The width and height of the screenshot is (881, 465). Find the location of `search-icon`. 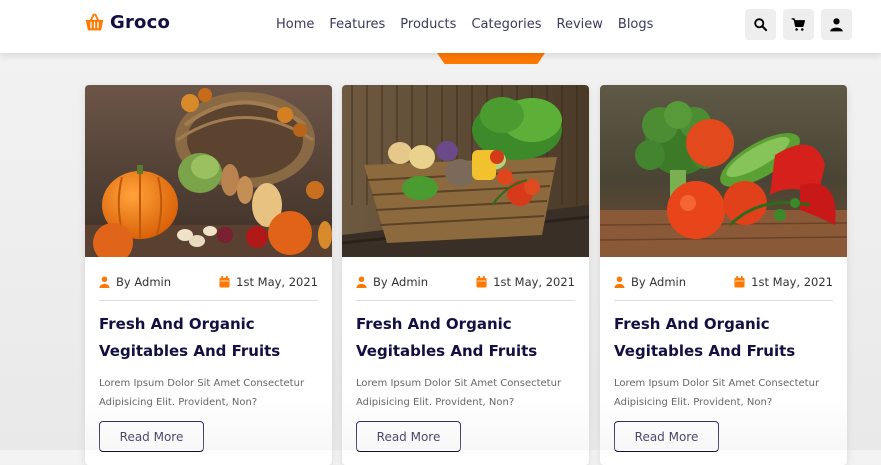

search-icon is located at coordinates (760, 24).